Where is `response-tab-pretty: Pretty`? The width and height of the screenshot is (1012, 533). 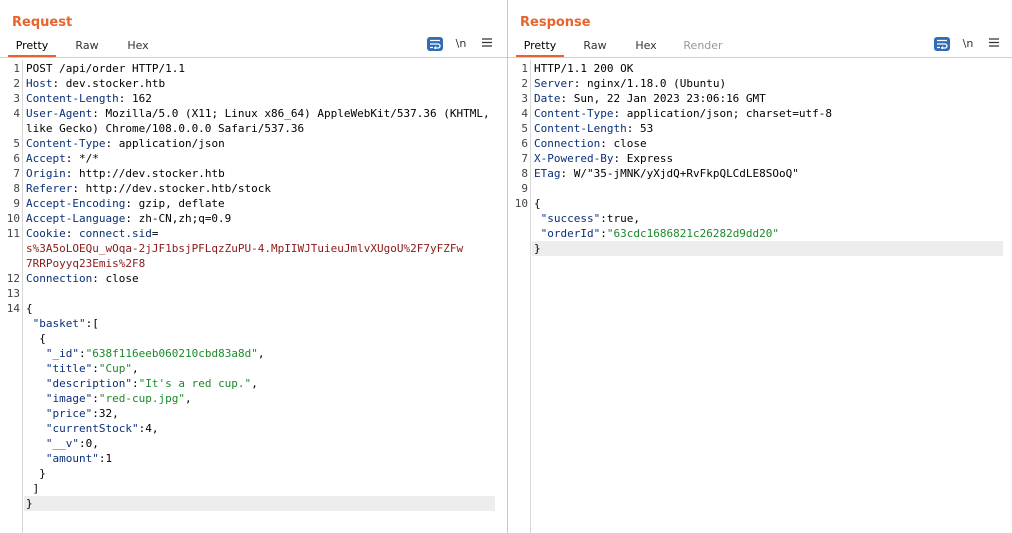
response-tab-pretty: Pretty is located at coordinates (540, 46).